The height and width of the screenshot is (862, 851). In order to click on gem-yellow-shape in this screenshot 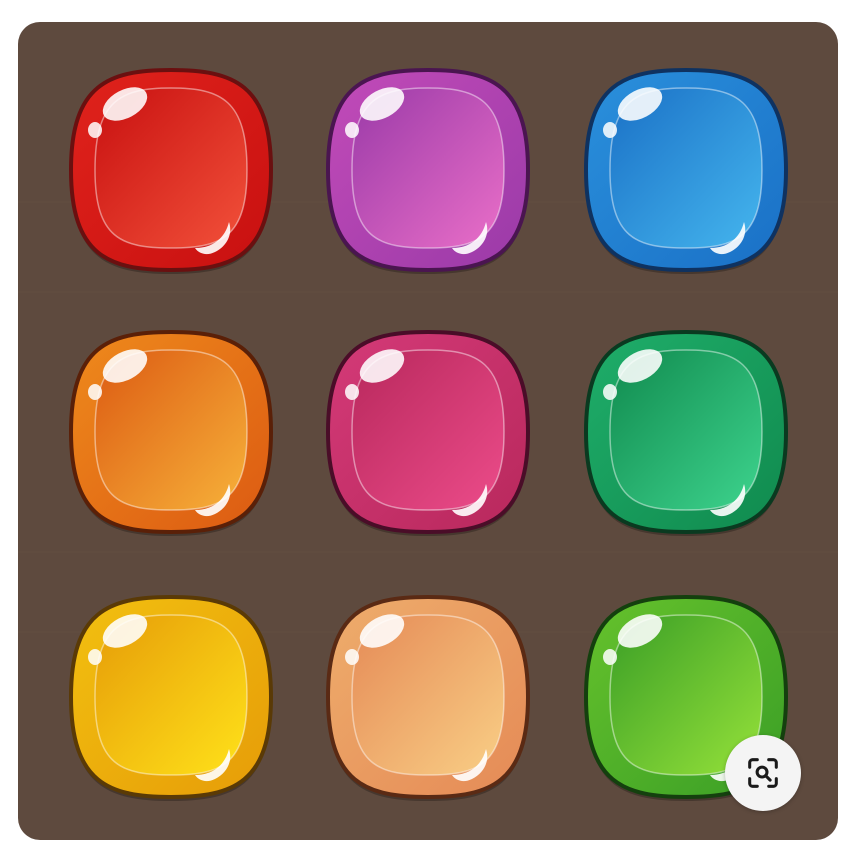, I will do `click(171, 697)`.